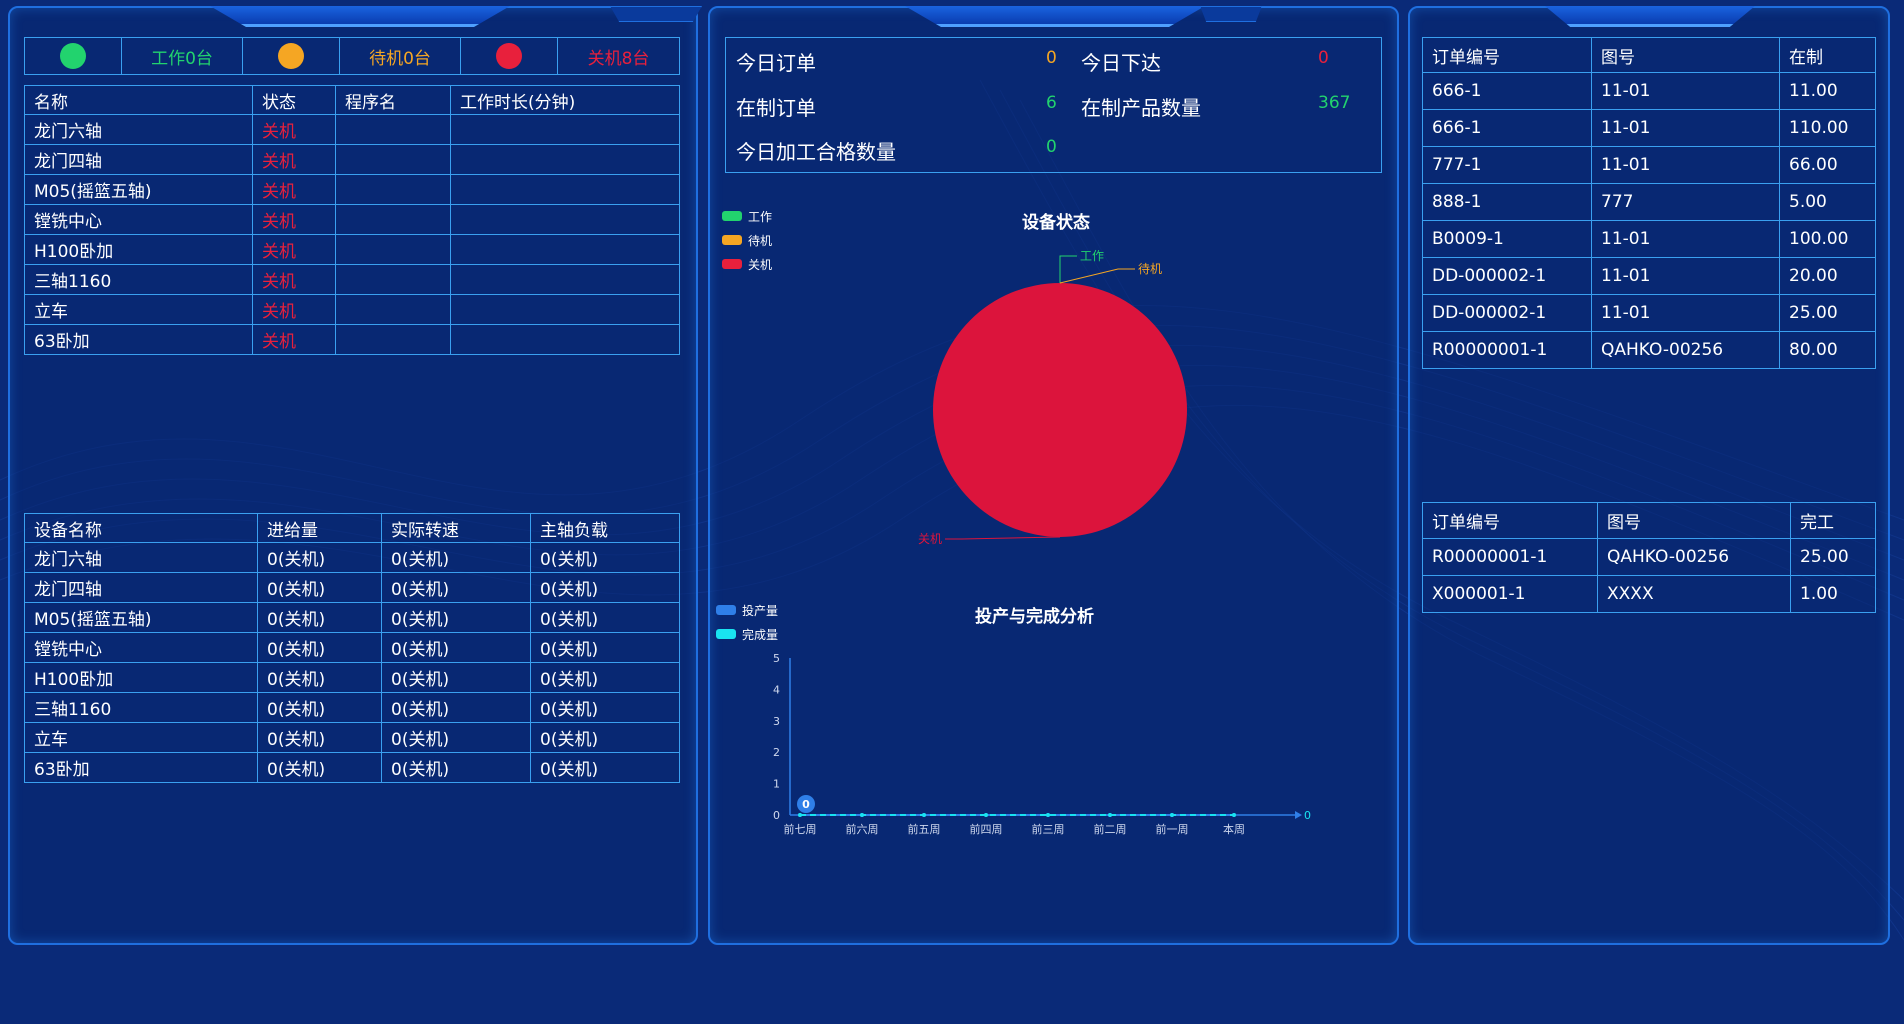 The image size is (1904, 1024). Describe the element at coordinates (1234, 829) in the screenshot. I see `x-tick-label: 本周` at that location.